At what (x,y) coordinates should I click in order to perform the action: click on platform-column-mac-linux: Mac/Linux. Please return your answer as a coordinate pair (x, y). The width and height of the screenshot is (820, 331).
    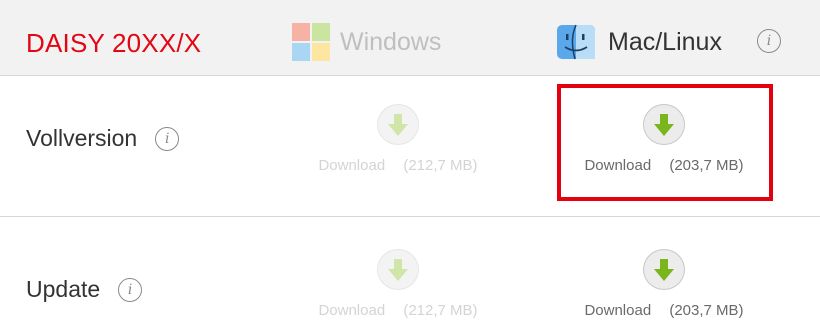
    Looking at the image, I should click on (639, 42).